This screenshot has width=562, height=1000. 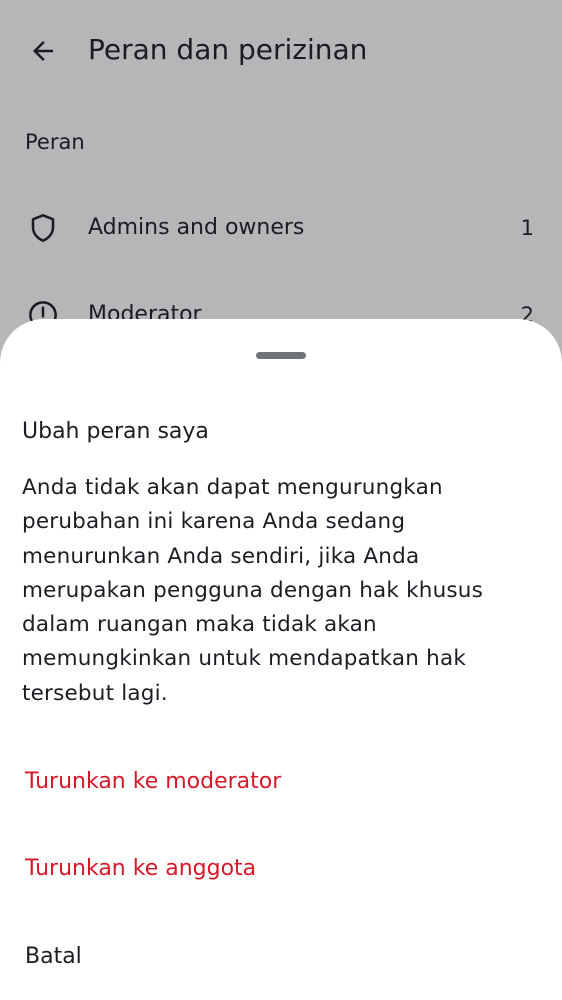 I want to click on action-label: Turunkan ke moderator, so click(x=153, y=781).